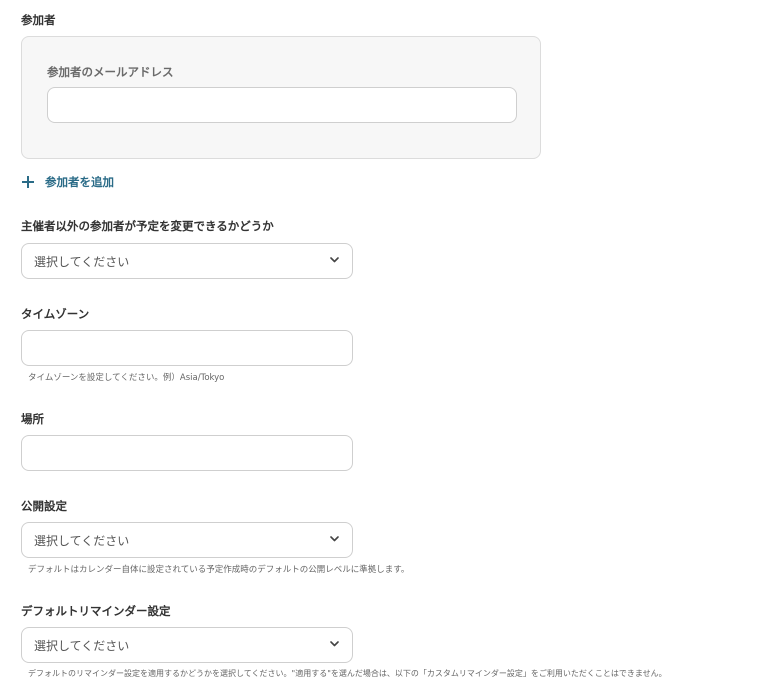  I want to click on visibility-value: 選択してください, so click(82, 541).